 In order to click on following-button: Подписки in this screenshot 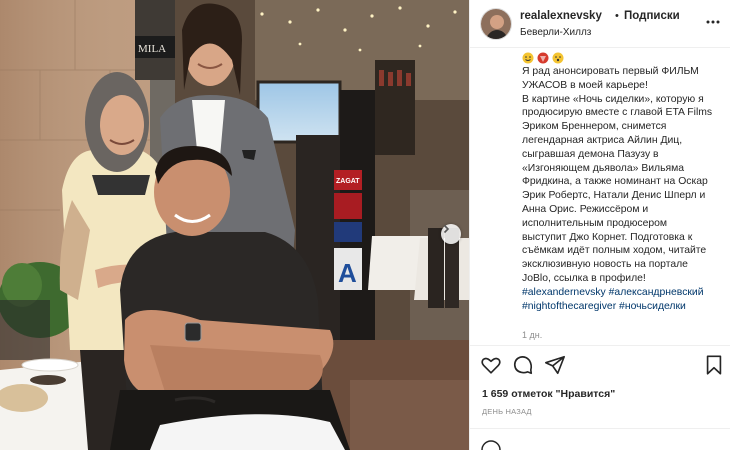, I will do `click(652, 16)`.